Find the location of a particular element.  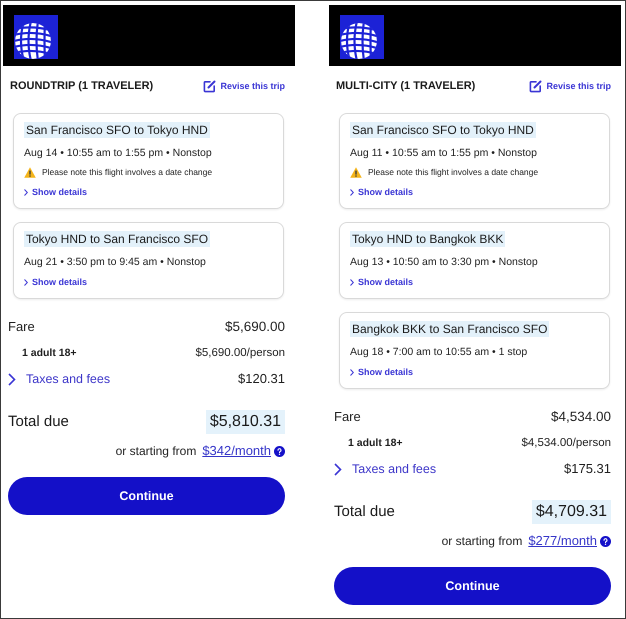

flight-schedule: Aug 14 • 10:55 am to 1:55 pm • Nonstop is located at coordinates (118, 153).